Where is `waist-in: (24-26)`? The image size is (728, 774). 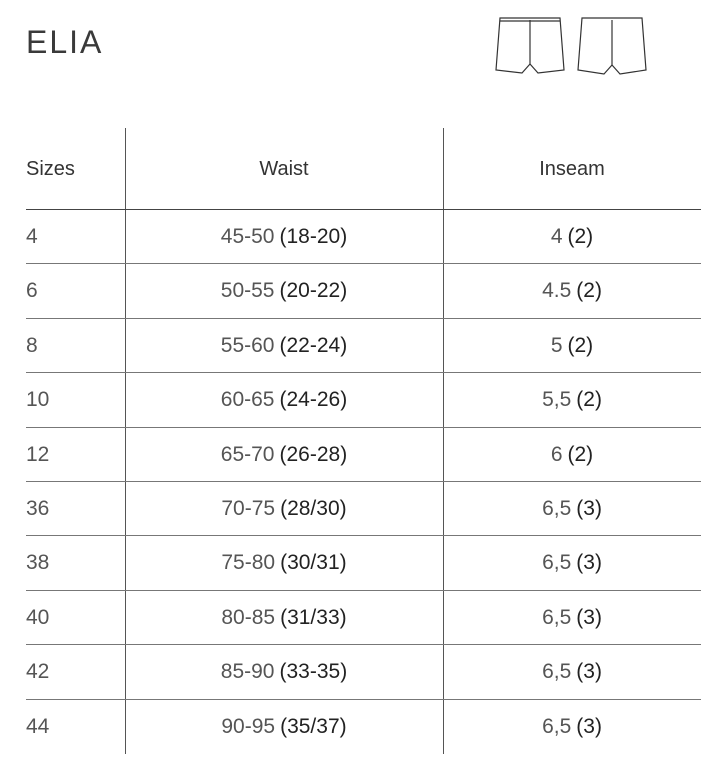
waist-in: (24-26) is located at coordinates (313, 399).